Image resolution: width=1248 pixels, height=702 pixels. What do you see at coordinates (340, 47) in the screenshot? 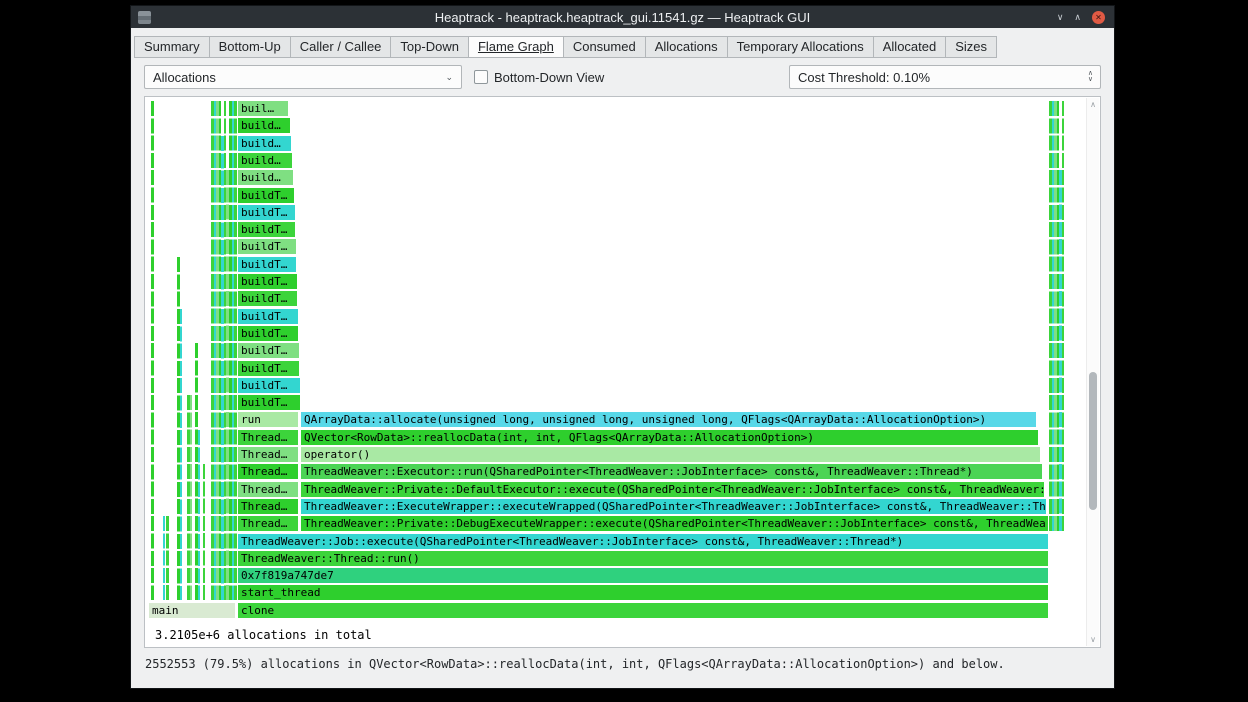
I see `tab-caller-callee: Caller / Callee` at bounding box center [340, 47].